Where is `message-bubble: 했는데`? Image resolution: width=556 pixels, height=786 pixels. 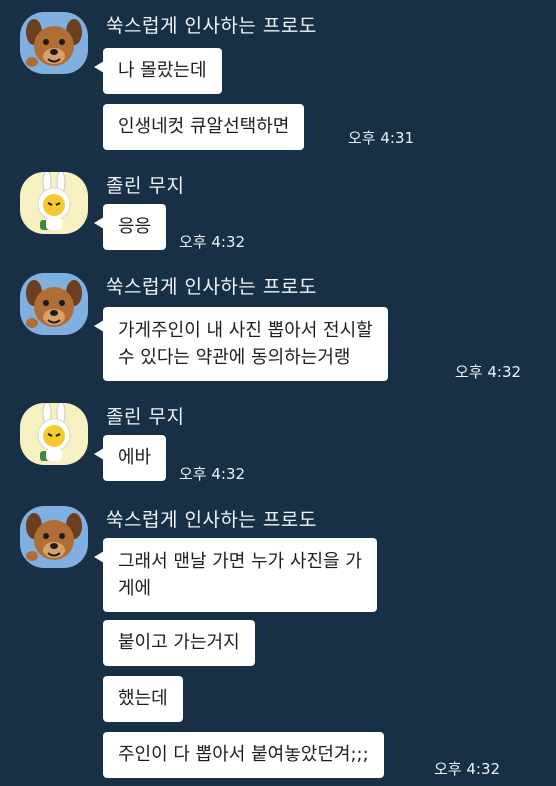 message-bubble: 했는데 is located at coordinates (143, 699).